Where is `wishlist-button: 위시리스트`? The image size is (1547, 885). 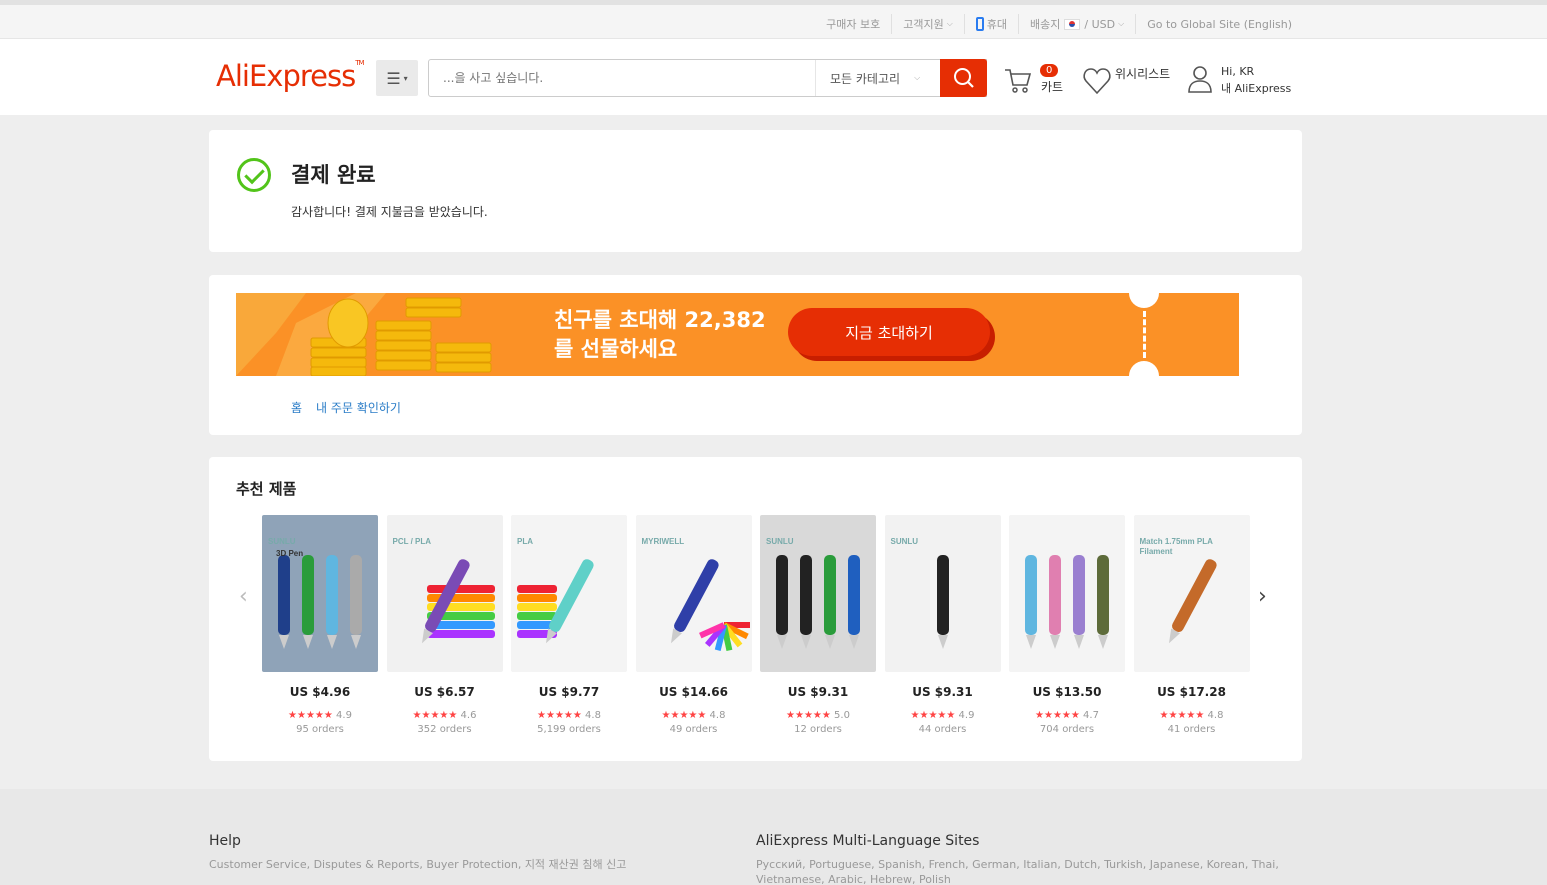
wishlist-button: 위시리스트 is located at coordinates (1132, 81).